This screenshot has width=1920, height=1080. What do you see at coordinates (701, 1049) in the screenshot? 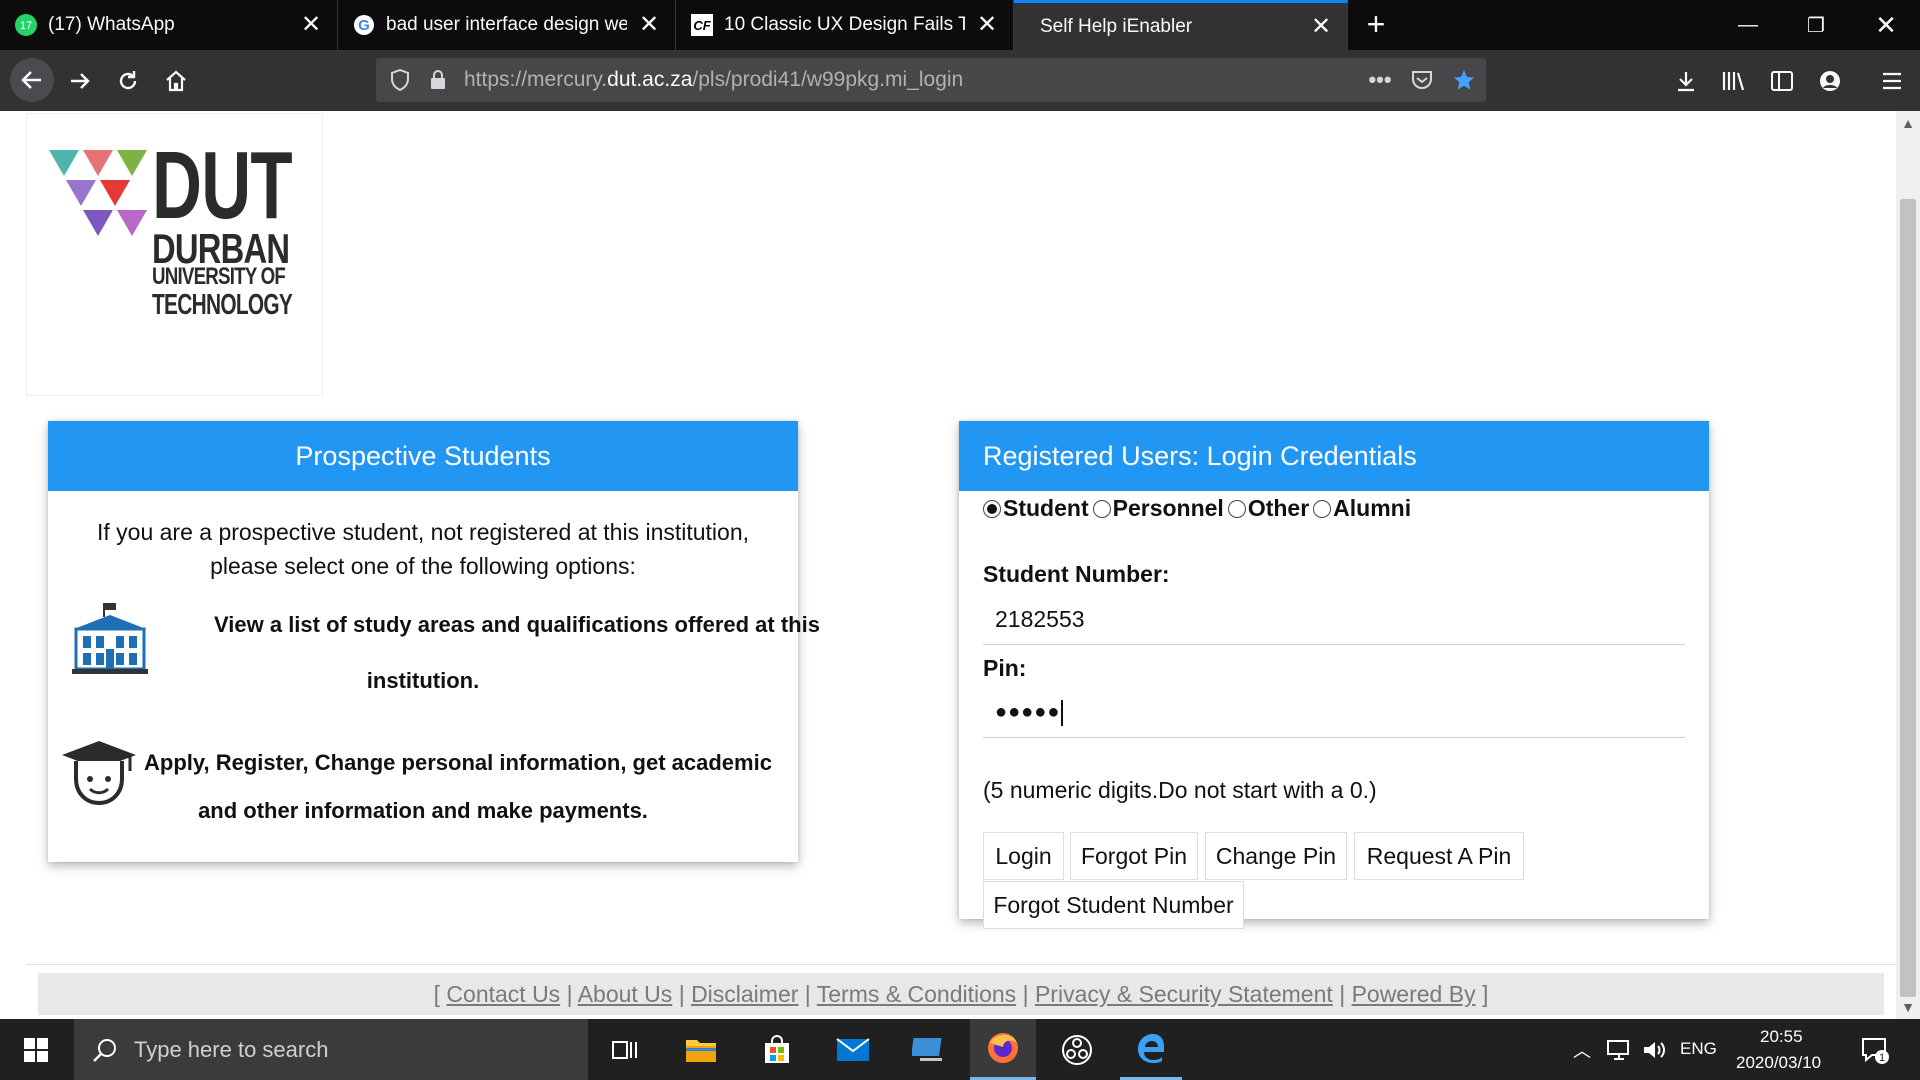
I see `file-explorer-button` at bounding box center [701, 1049].